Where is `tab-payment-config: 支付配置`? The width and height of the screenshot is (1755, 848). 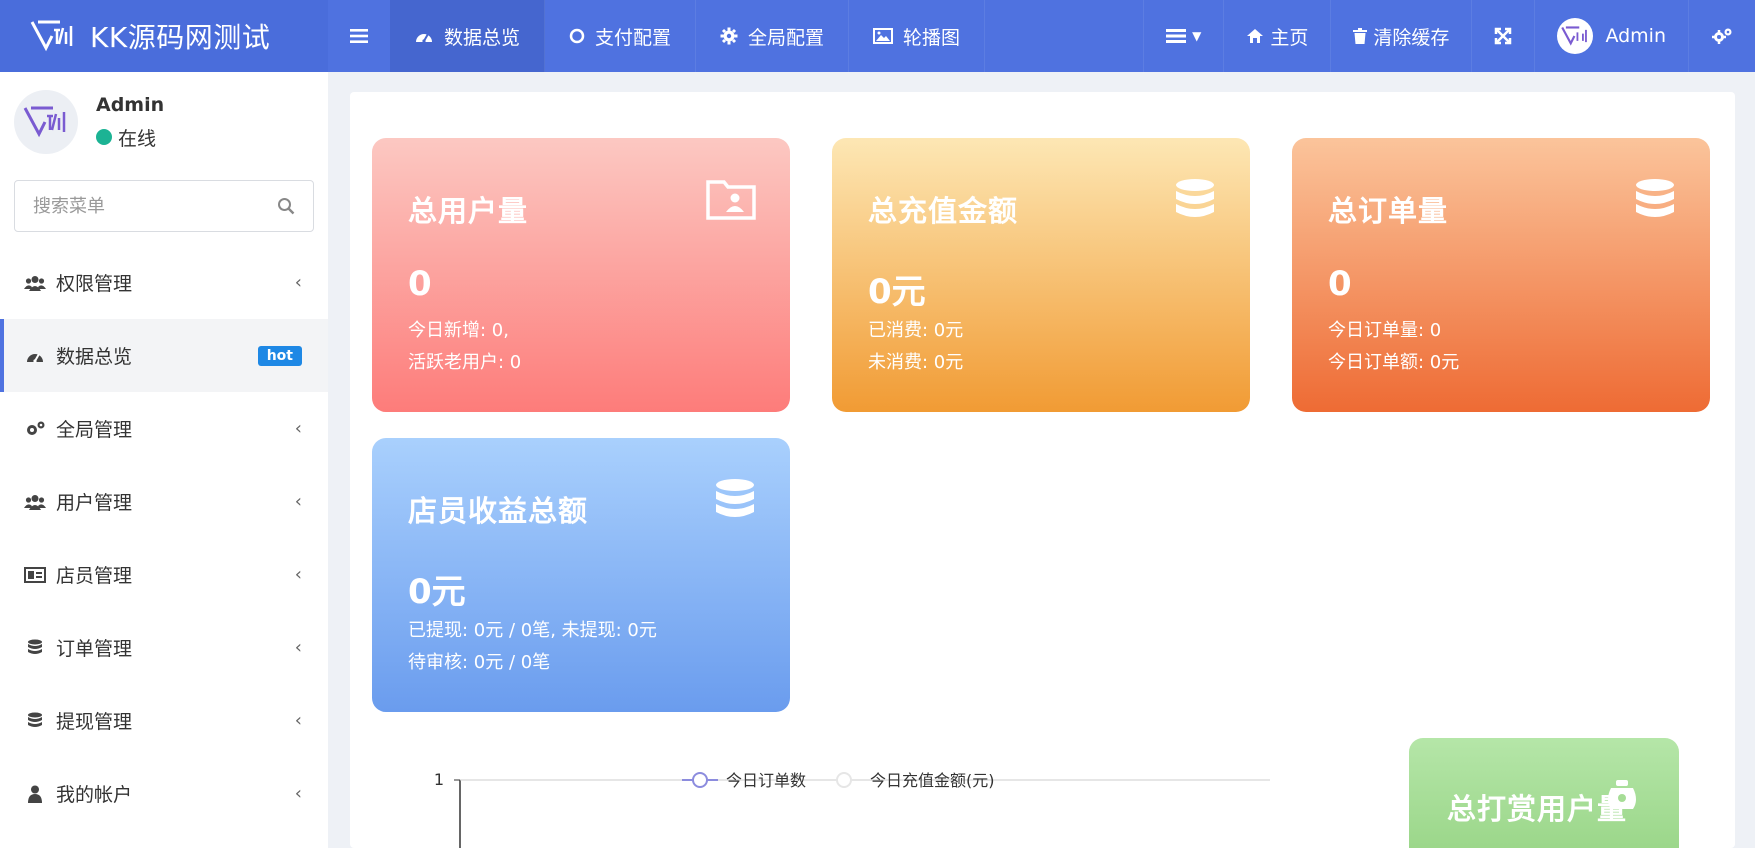
tab-payment-config: 支付配置 is located at coordinates (621, 36).